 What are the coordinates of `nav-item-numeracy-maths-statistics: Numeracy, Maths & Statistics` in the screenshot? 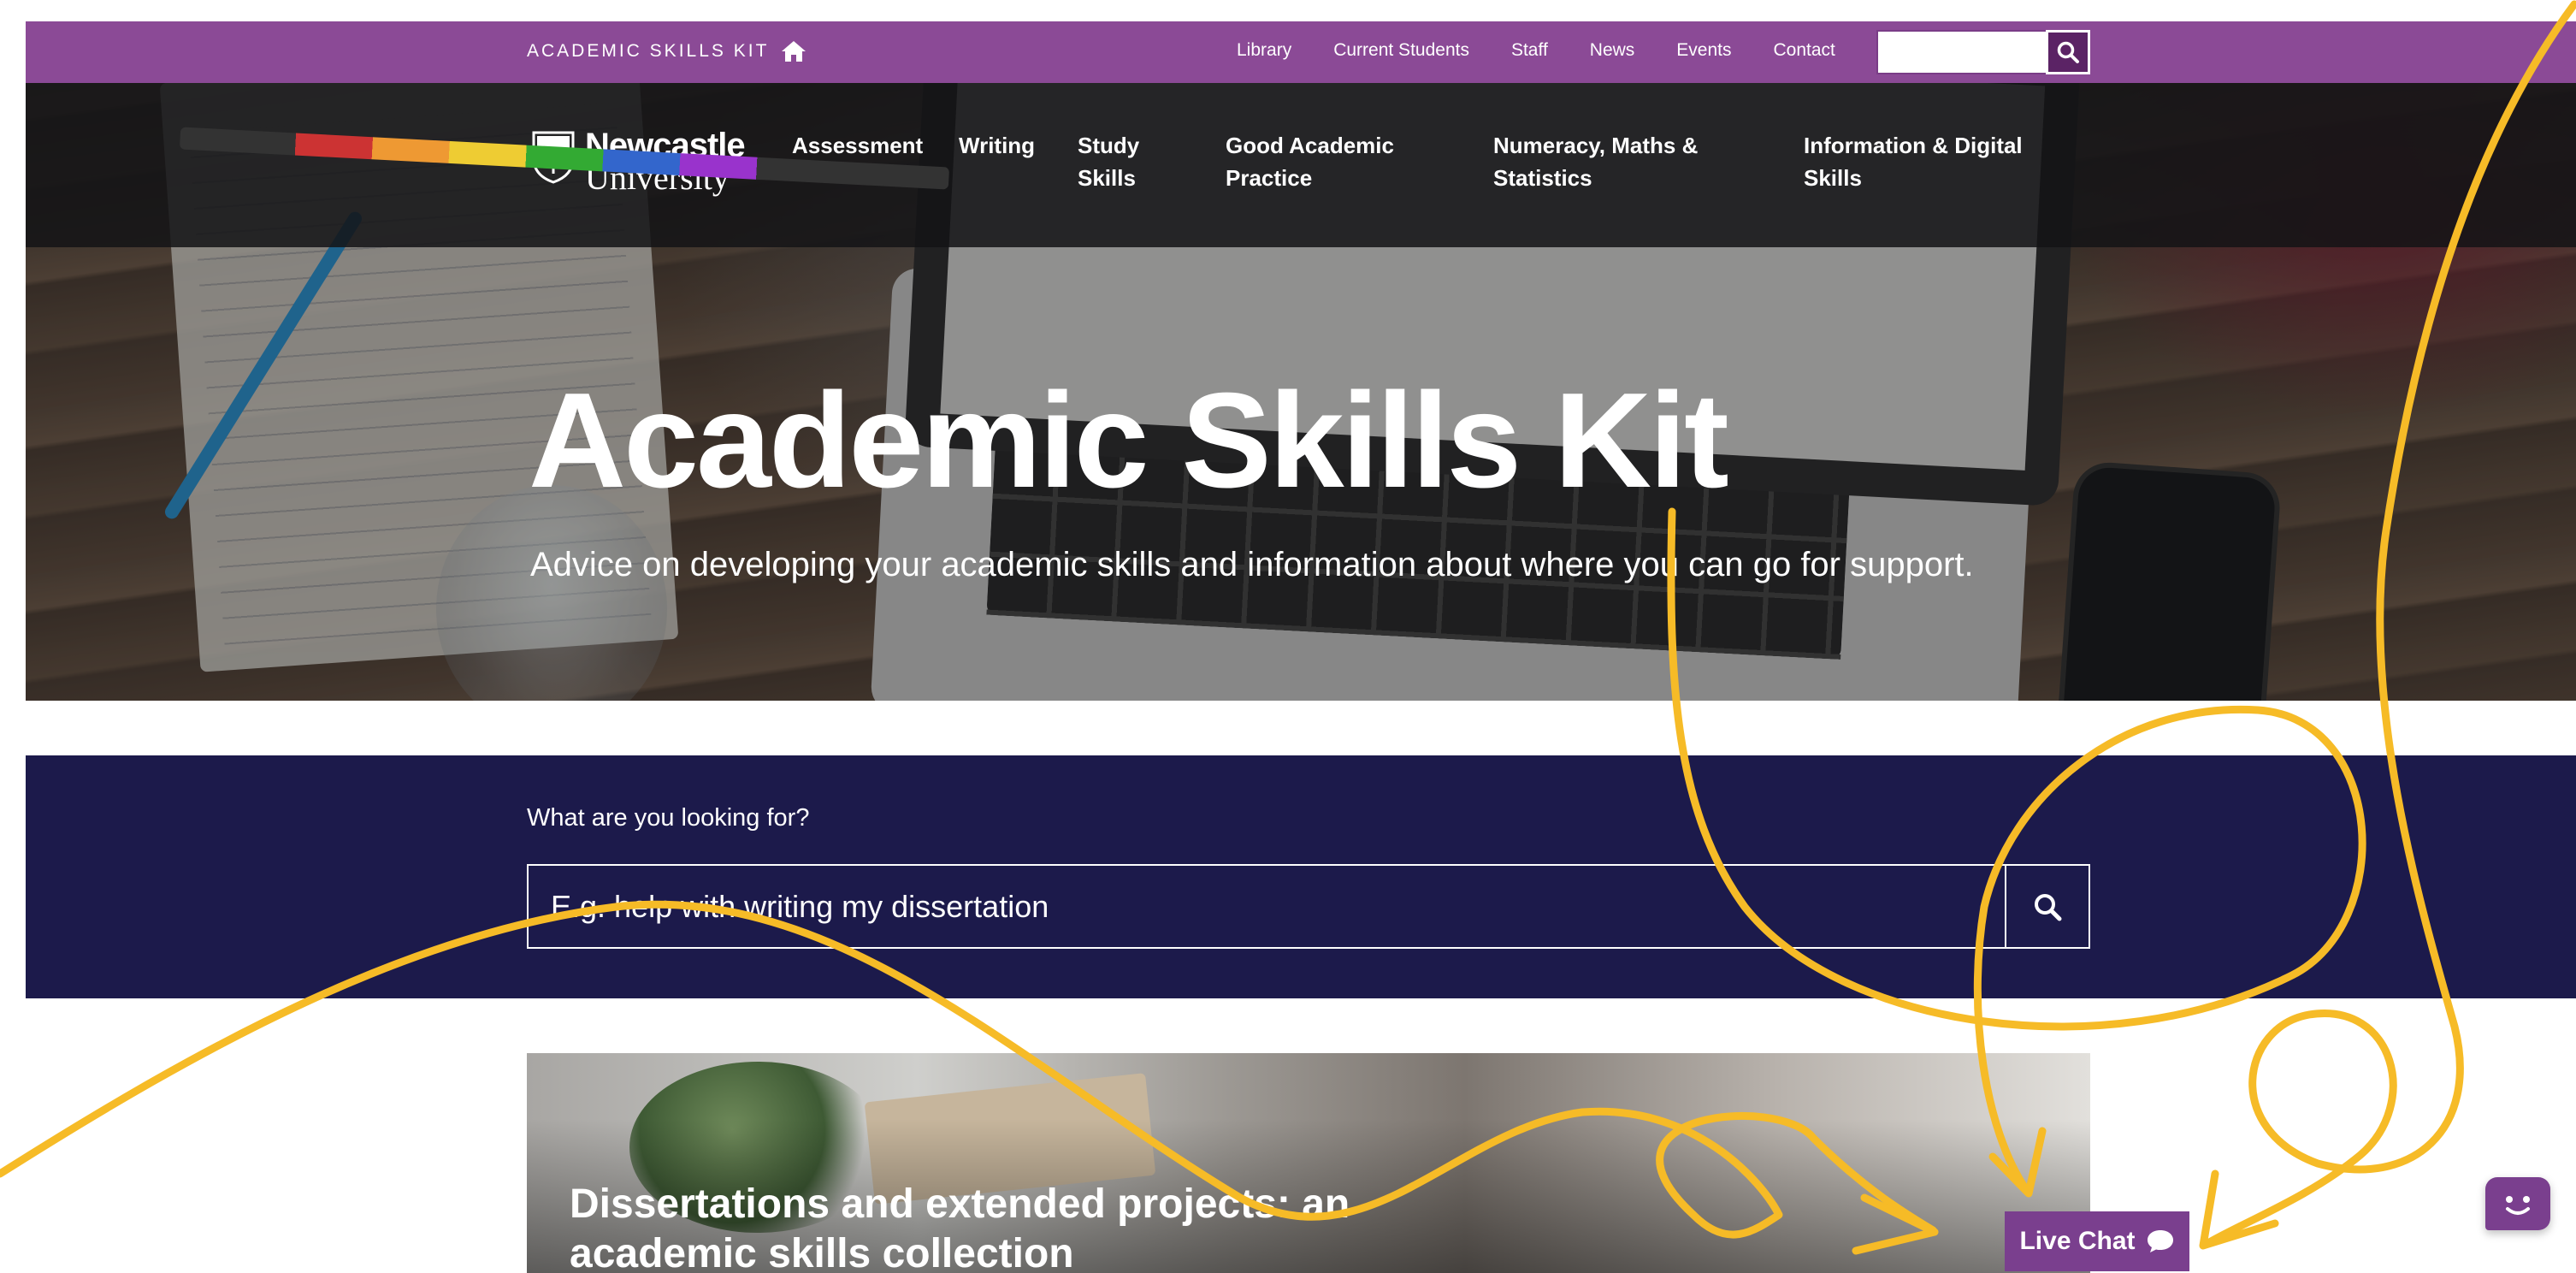 It's located at (1595, 161).